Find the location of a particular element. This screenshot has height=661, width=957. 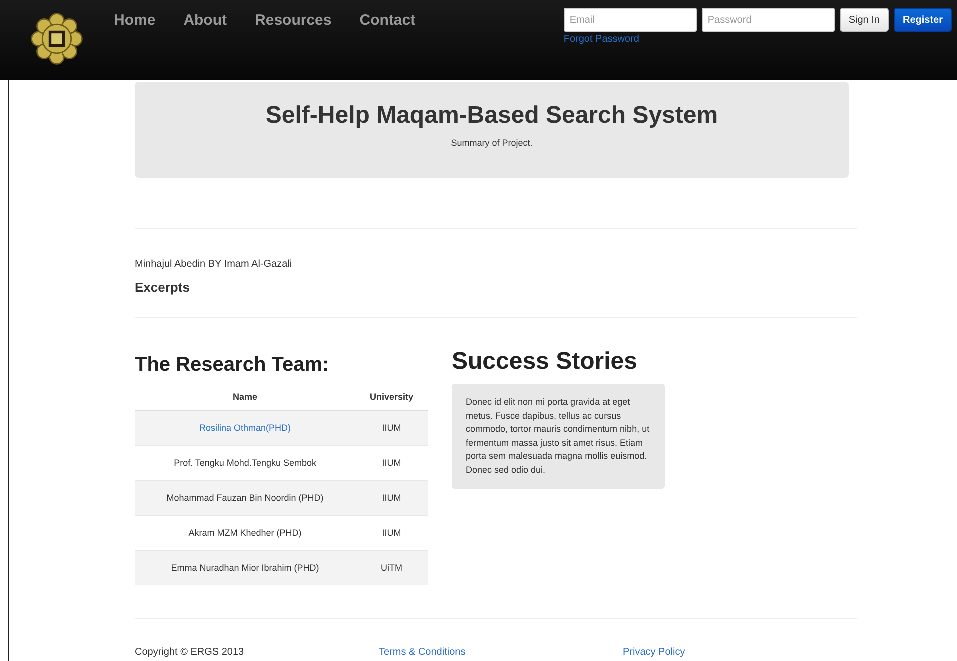

password-field: Password is located at coordinates (768, 20).